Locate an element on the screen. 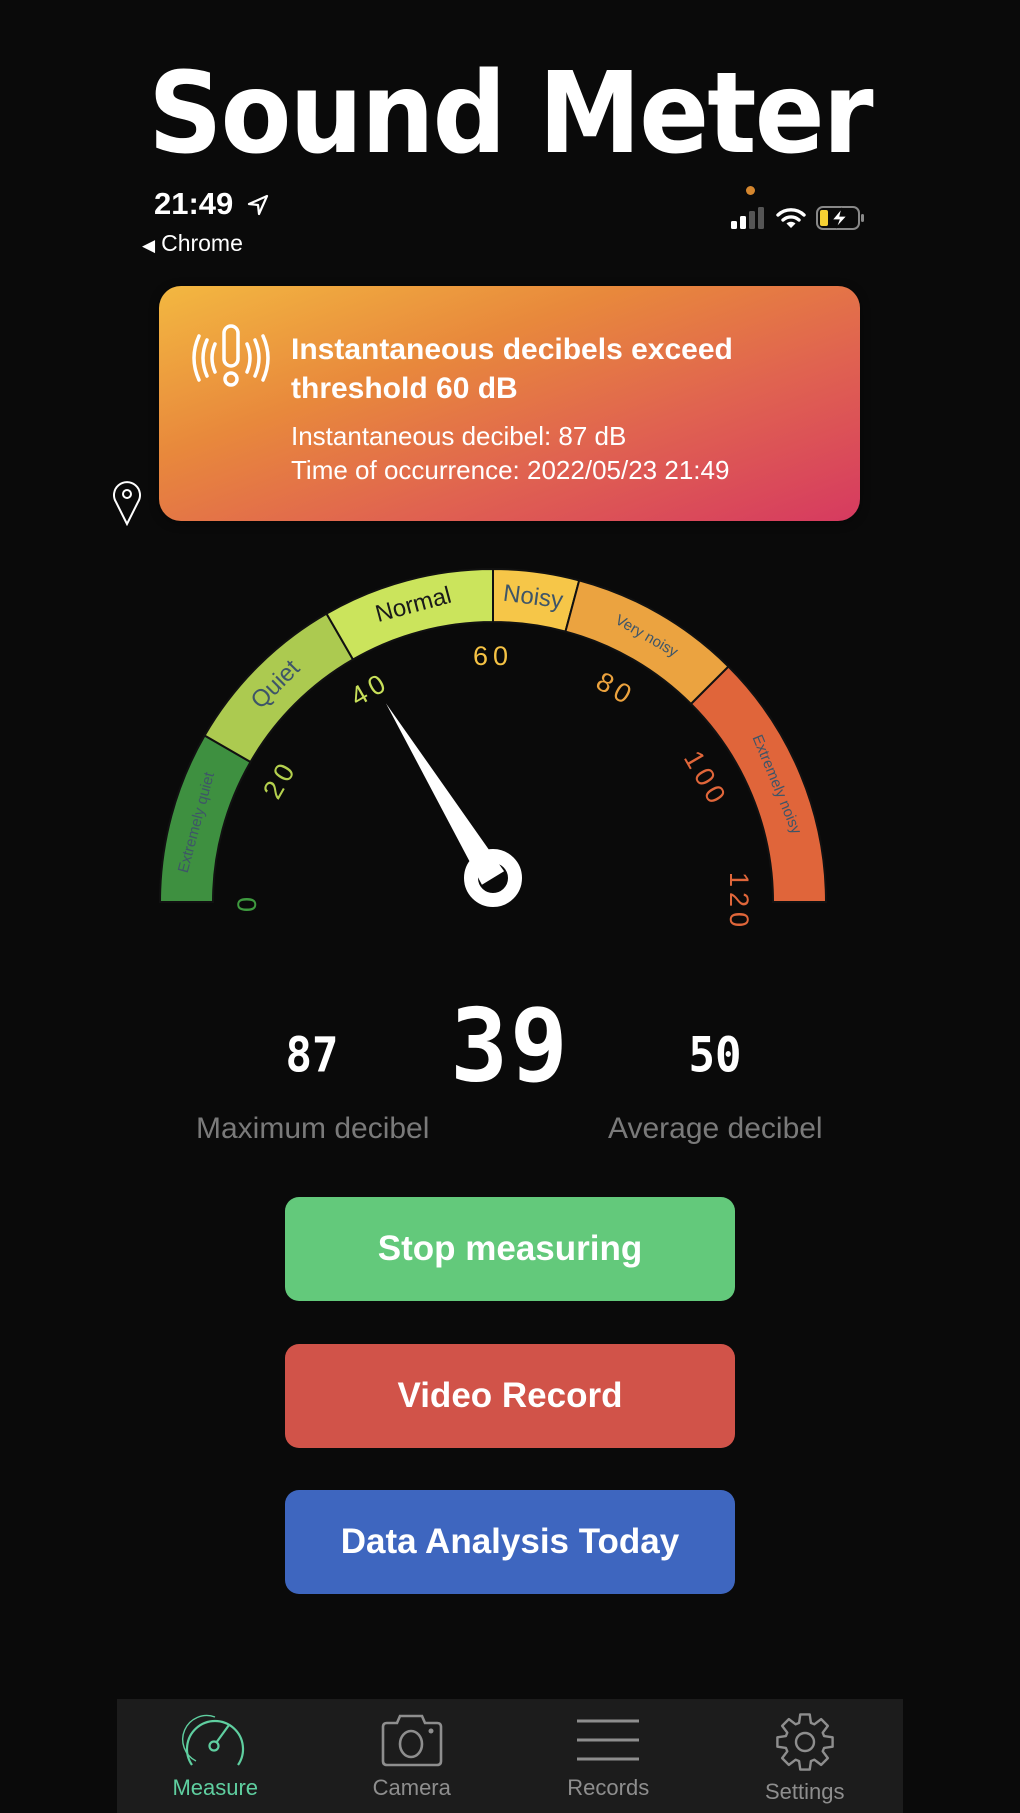 The height and width of the screenshot is (1813, 1020). notification-time: Time of occurrence: 2022/05/23 21:49 is located at coordinates (510, 470).